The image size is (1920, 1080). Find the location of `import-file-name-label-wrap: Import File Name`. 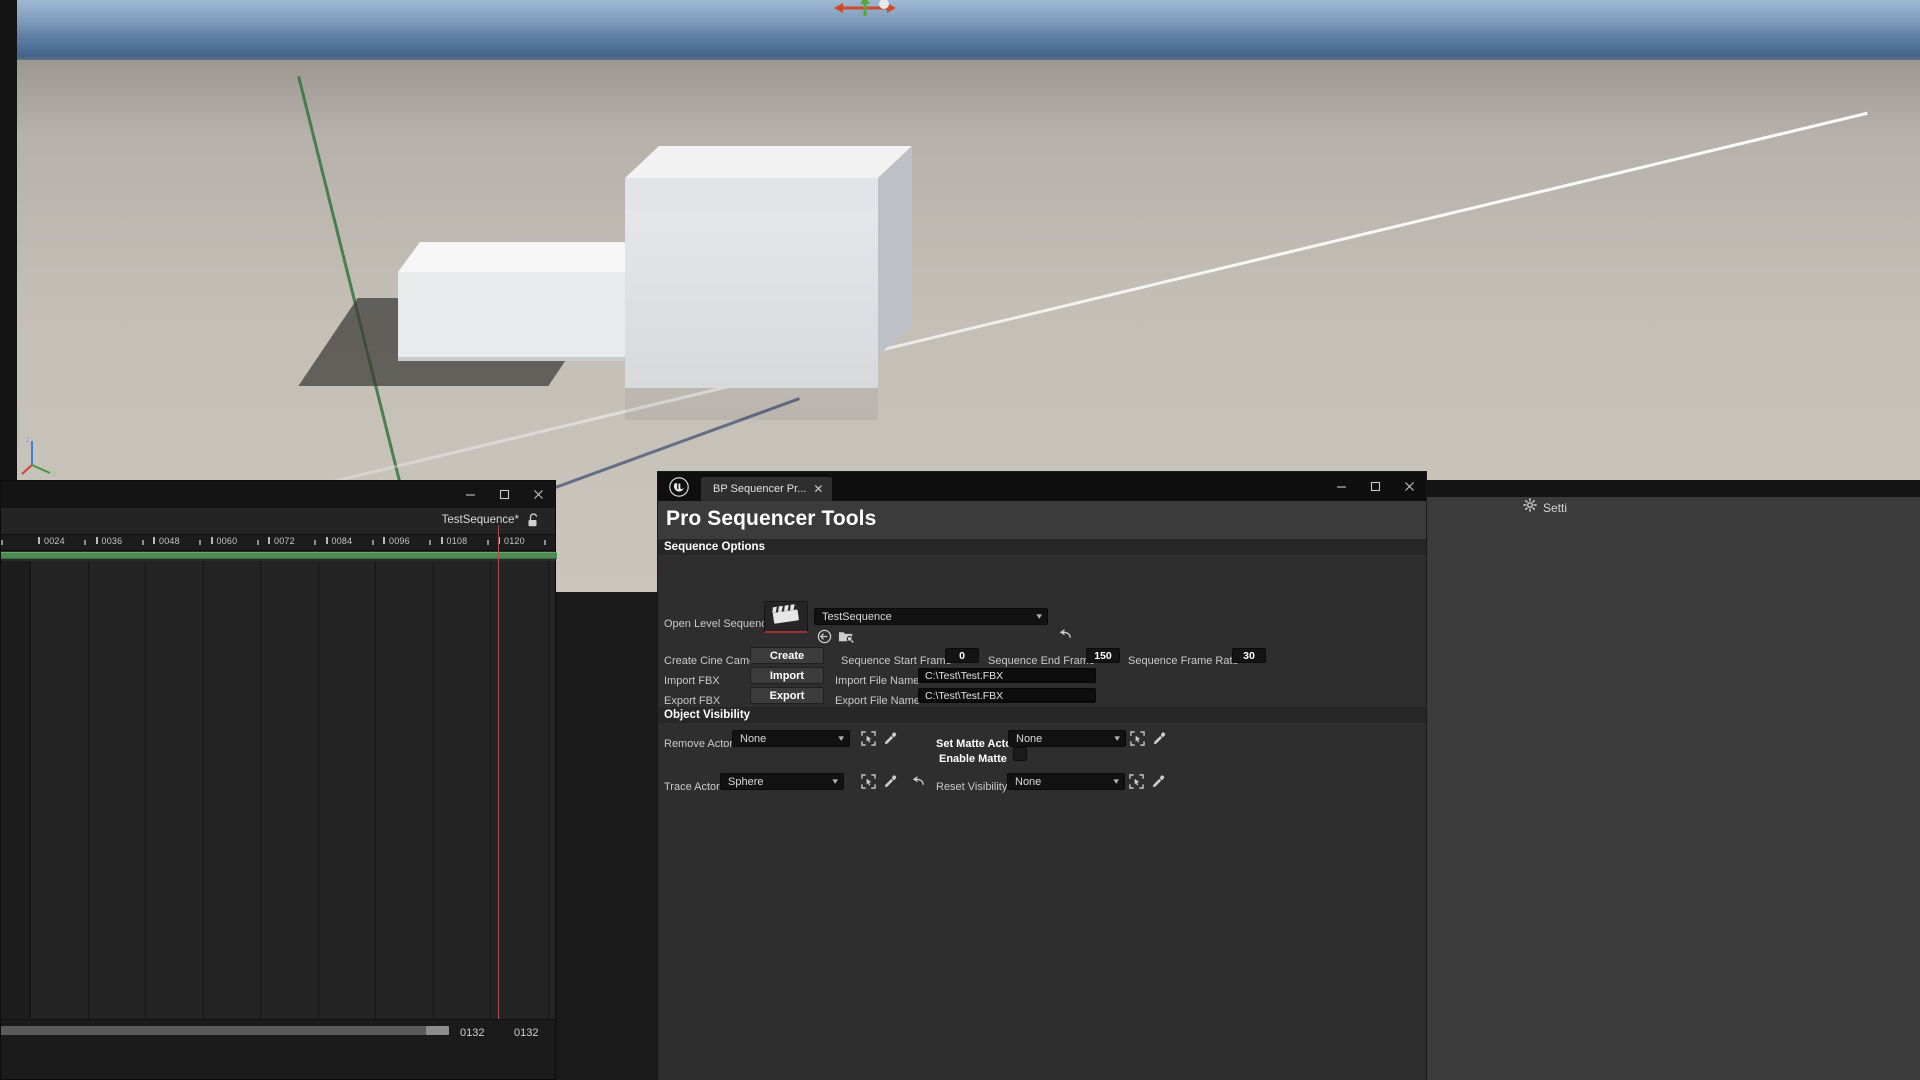

import-file-name-label-wrap: Import File Name is located at coordinates (877, 680).